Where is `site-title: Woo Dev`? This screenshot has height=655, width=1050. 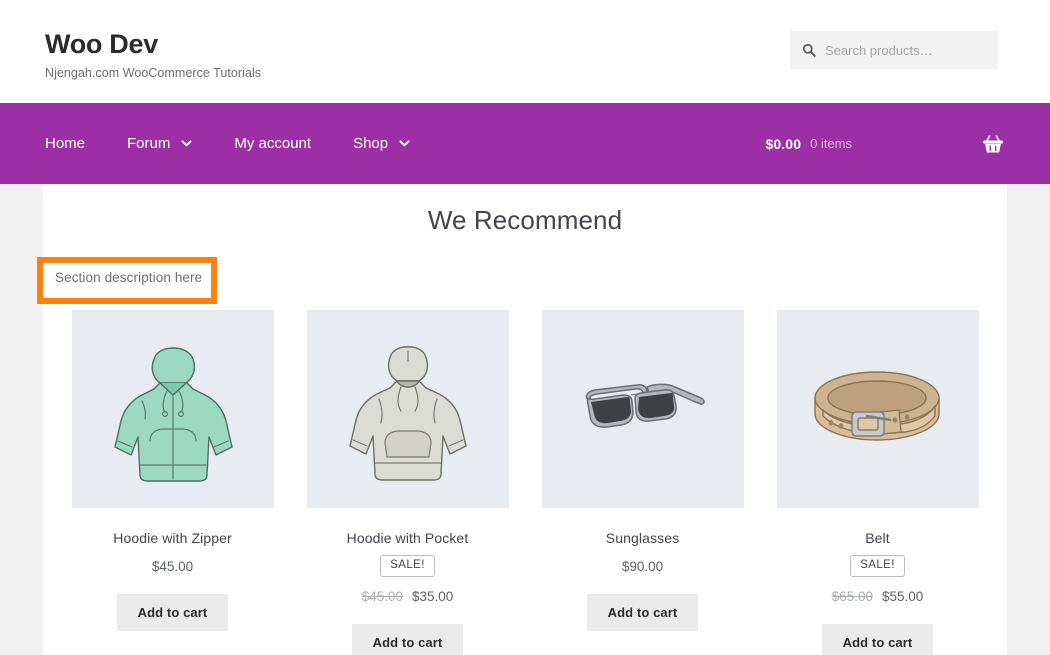
site-title: Woo Dev is located at coordinates (101, 44).